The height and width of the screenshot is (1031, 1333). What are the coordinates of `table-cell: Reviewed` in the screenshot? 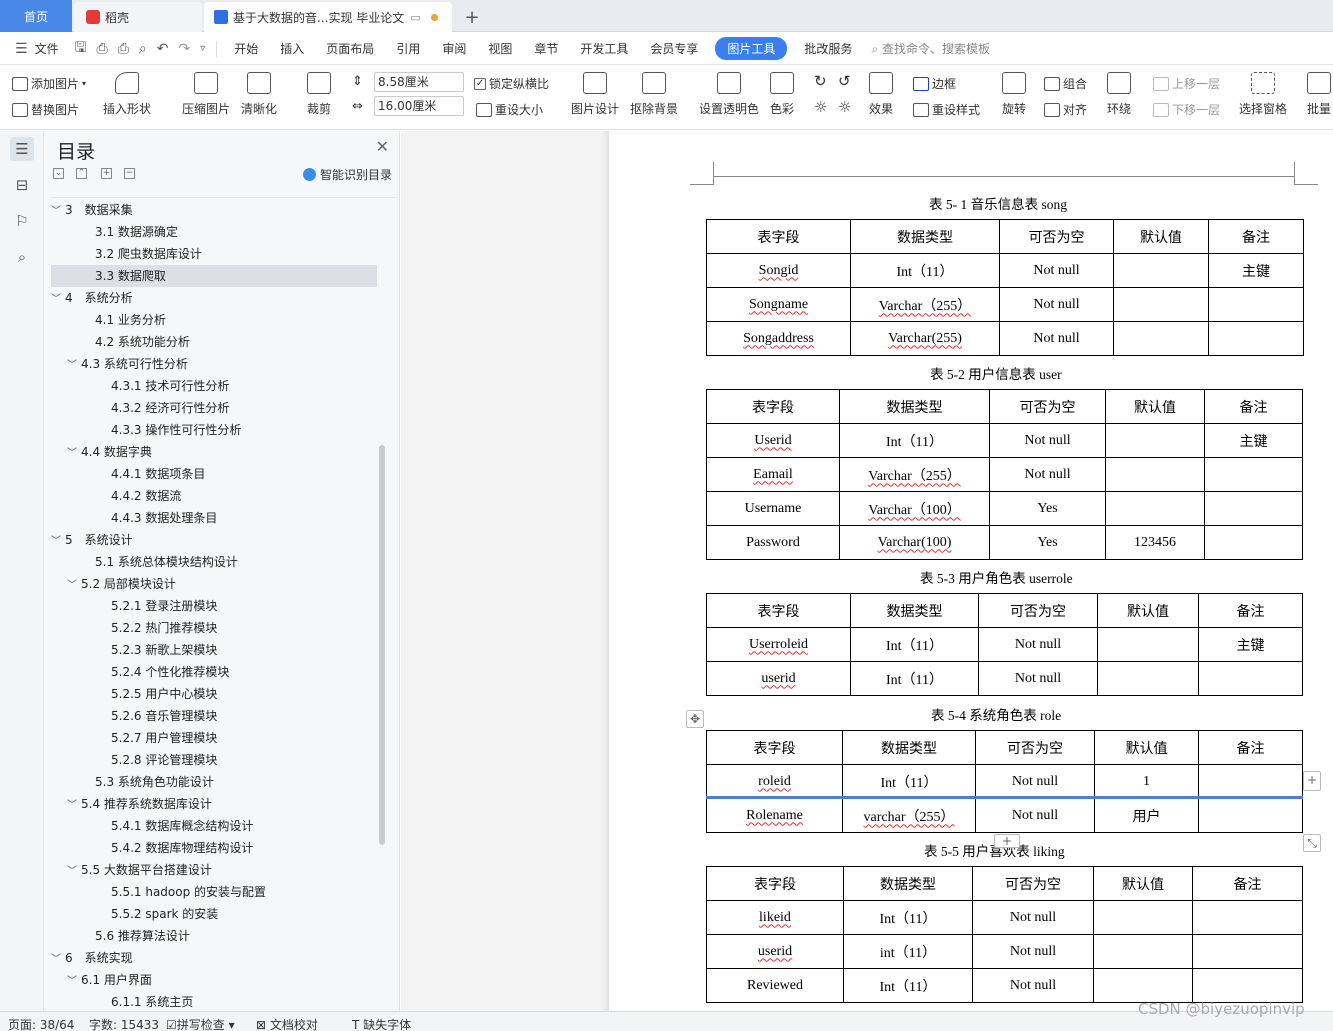 It's located at (775, 985).